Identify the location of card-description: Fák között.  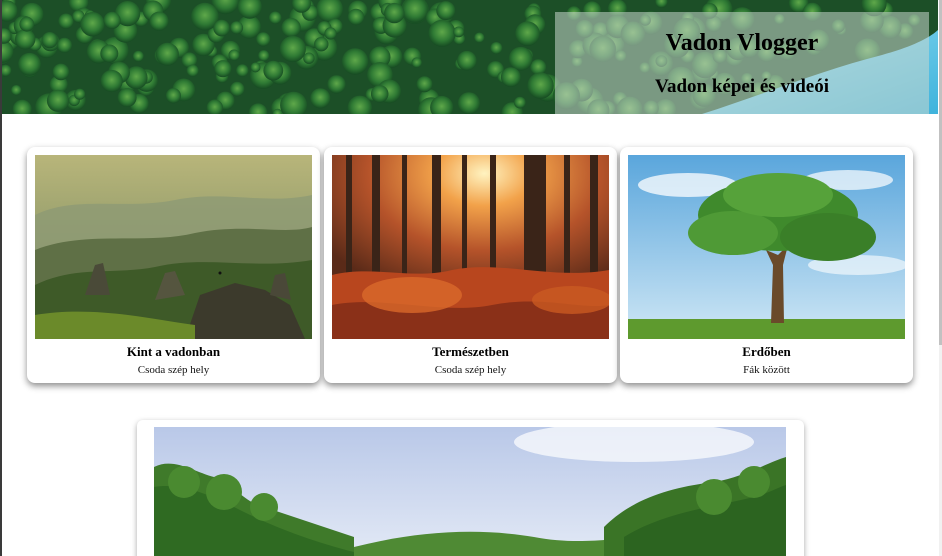
(766, 370).